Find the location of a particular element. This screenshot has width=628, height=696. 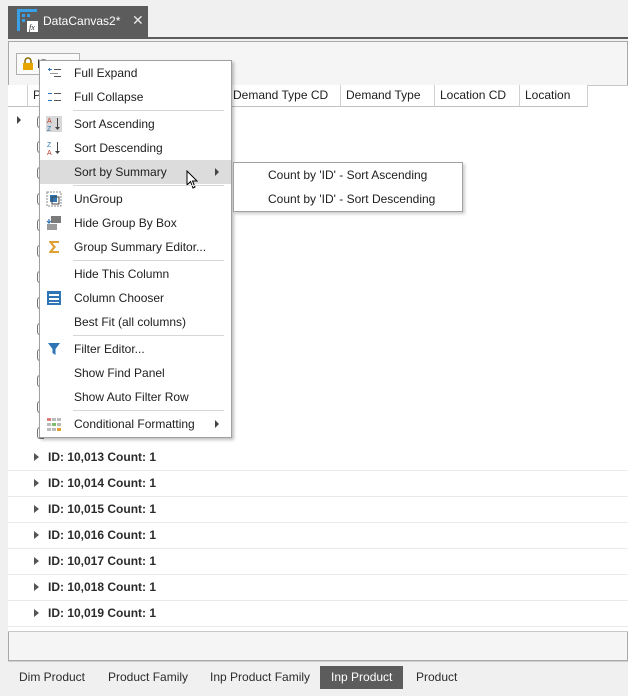

hide-group-box-icon is located at coordinates (53, 223).